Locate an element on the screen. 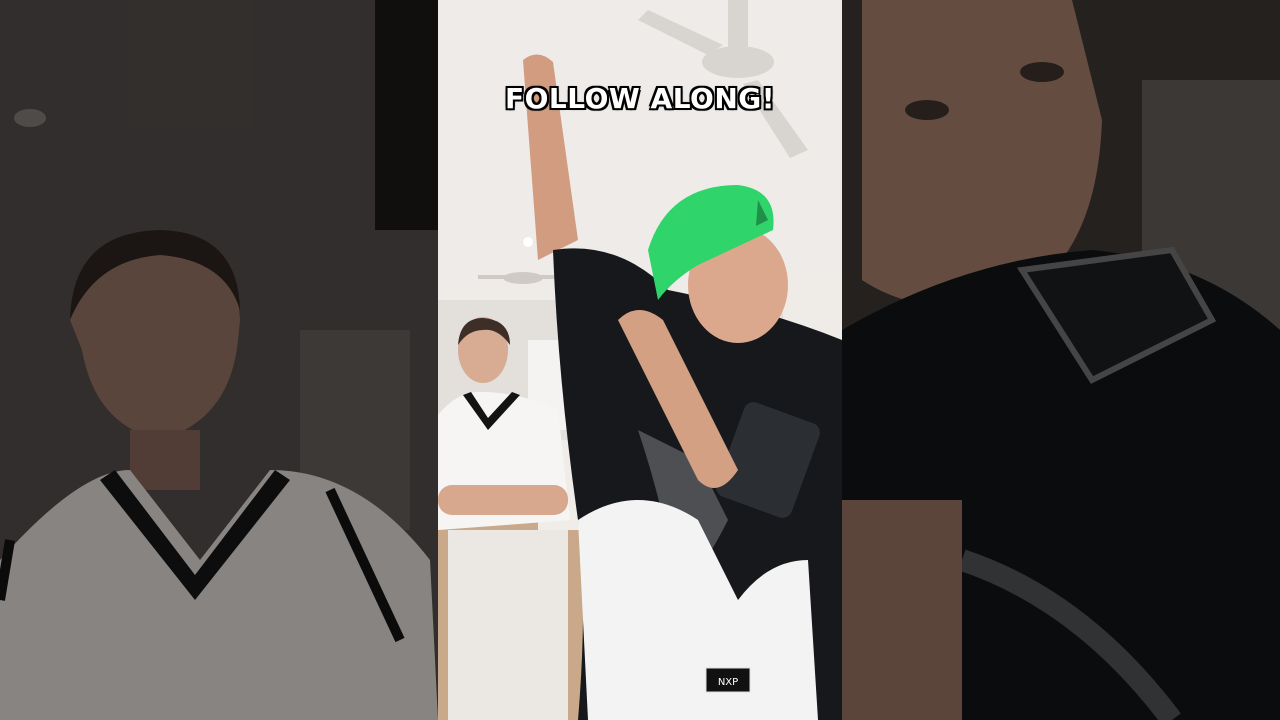 The height and width of the screenshot is (720, 1280). video-caption: FOLLOW ALONG! is located at coordinates (640, 98).